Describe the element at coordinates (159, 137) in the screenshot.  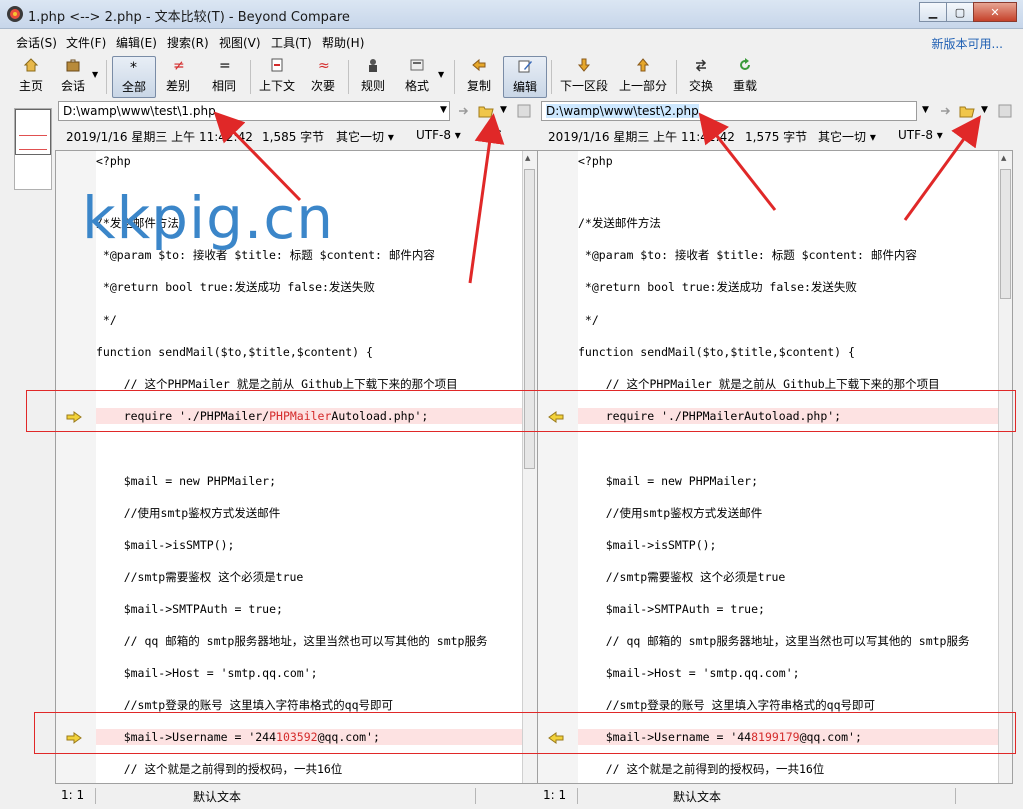
I see `left-file-date: 2019/1/16 星期三 上午 11:42:42` at that location.